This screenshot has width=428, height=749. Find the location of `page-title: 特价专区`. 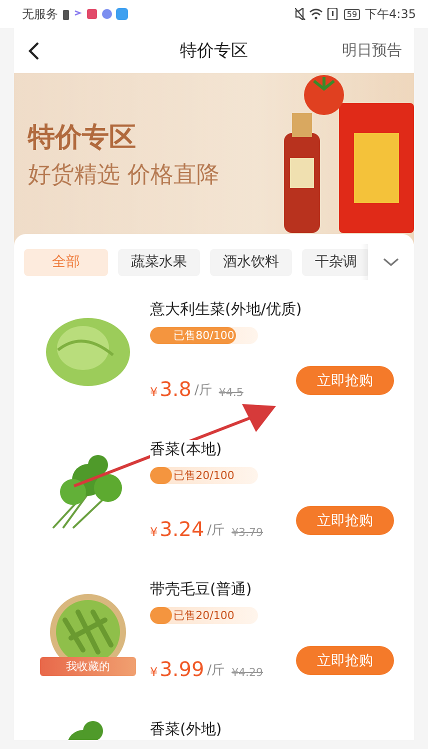

page-title: 特价专区 is located at coordinates (214, 51).